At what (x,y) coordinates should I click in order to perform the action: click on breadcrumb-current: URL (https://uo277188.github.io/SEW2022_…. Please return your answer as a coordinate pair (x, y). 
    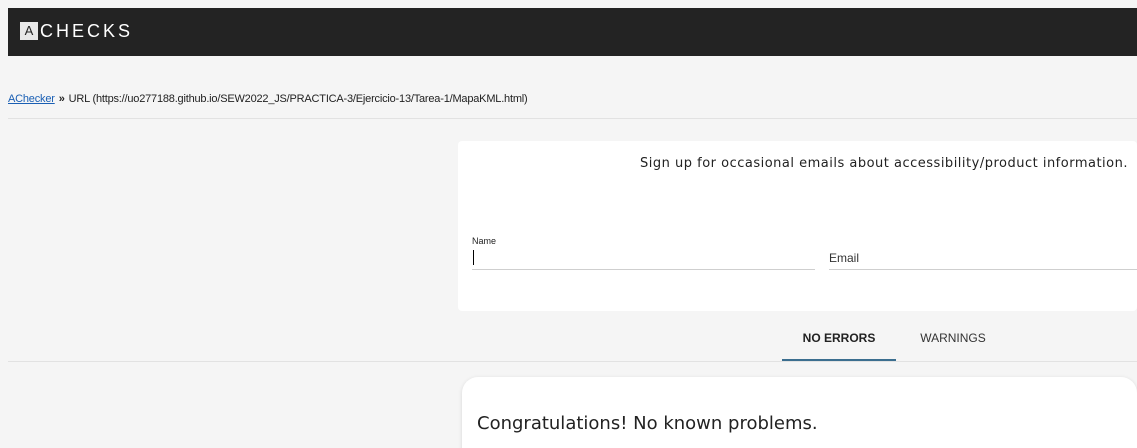
    Looking at the image, I should click on (298, 99).